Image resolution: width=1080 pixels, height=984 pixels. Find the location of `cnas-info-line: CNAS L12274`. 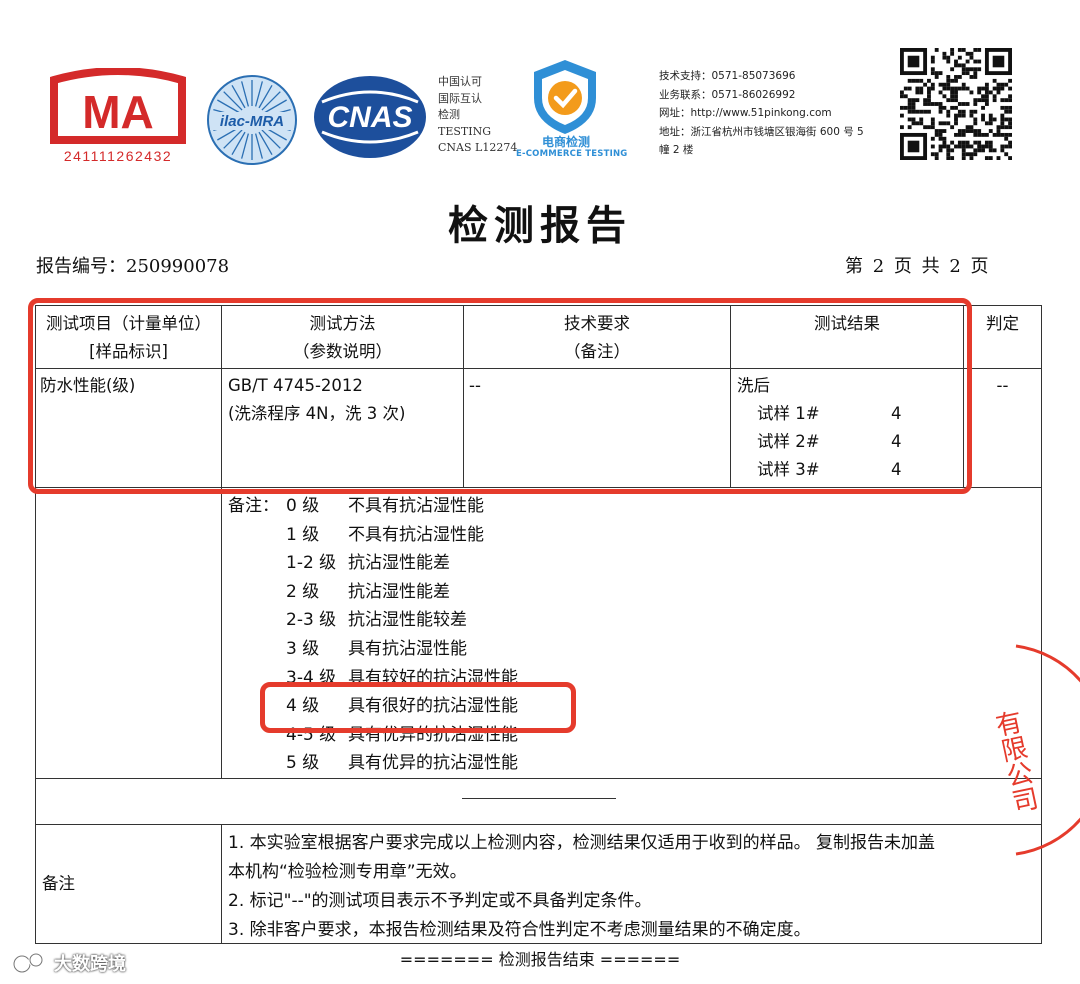

cnas-info-line: CNAS L12274 is located at coordinates (478, 147).